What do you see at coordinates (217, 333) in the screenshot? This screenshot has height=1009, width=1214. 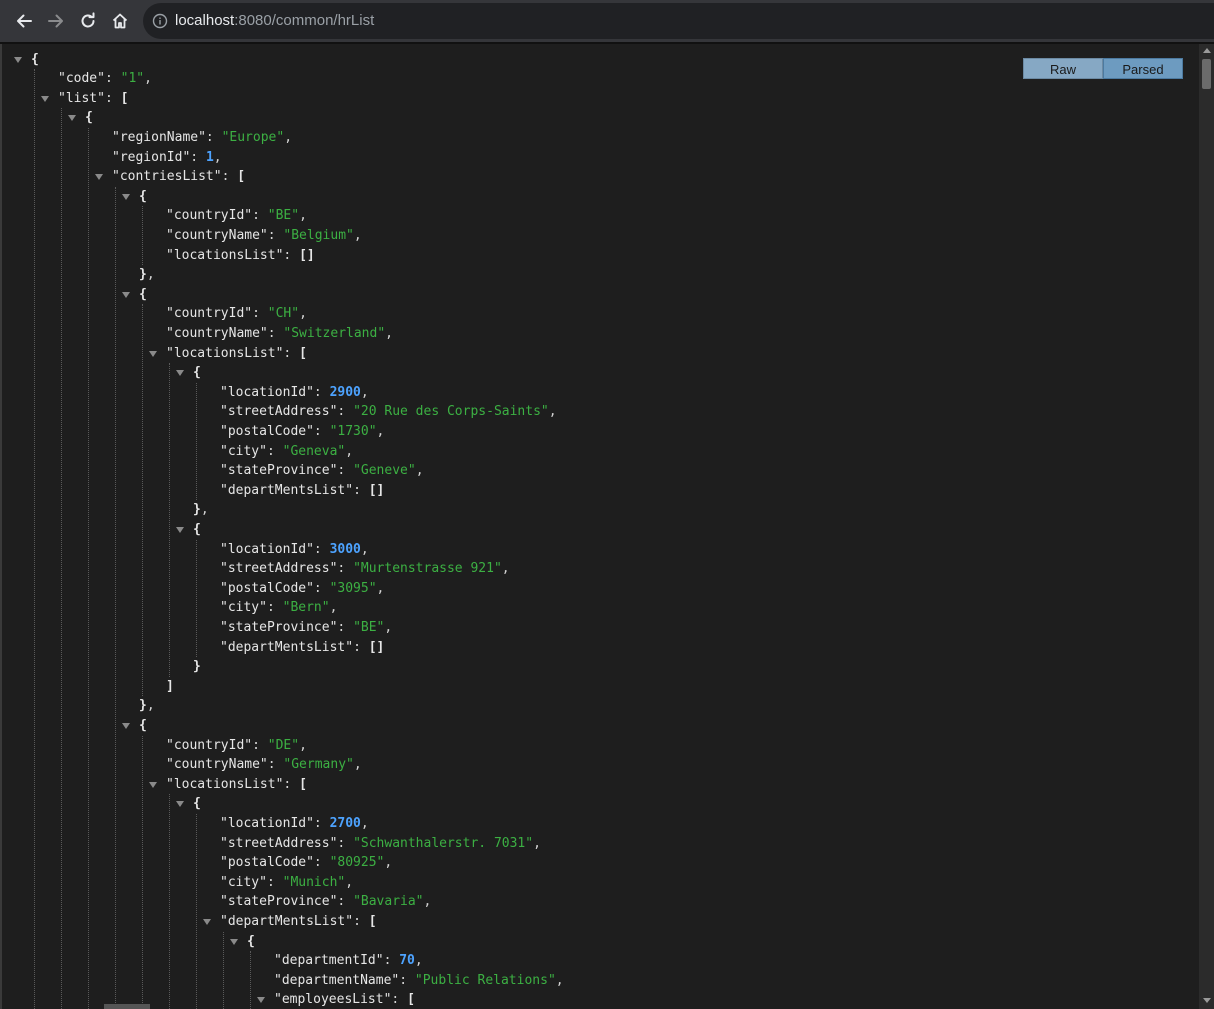 I see `json-key: "countryName"` at bounding box center [217, 333].